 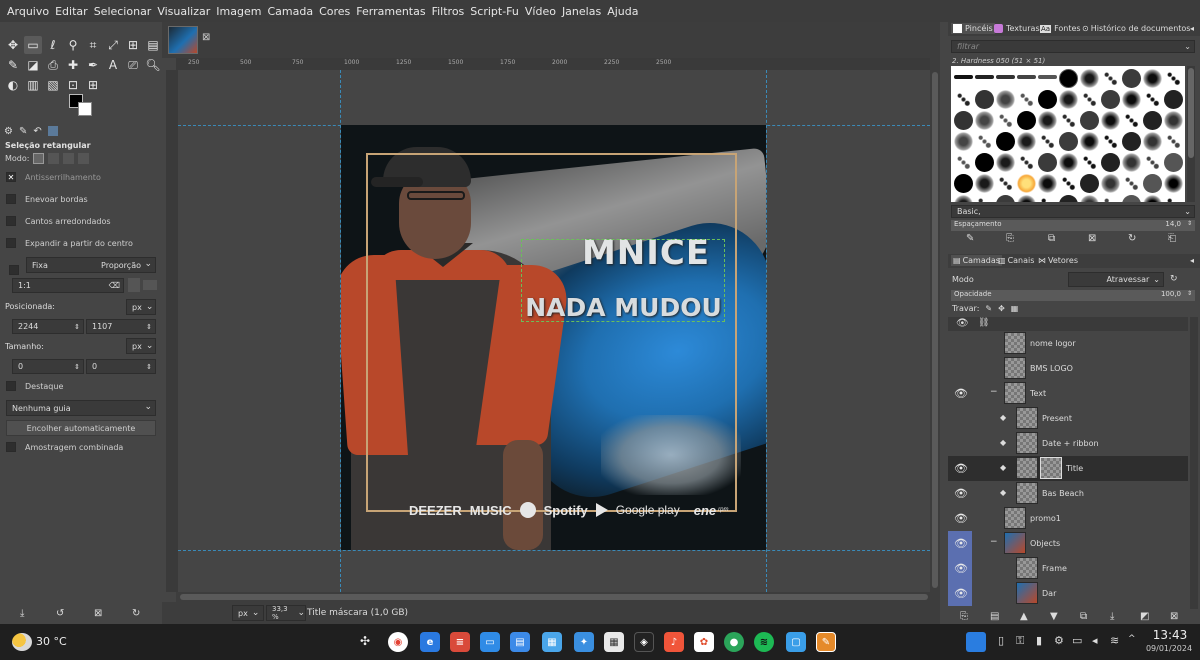 I want to click on gimp-icon: ✎, so click(x=826, y=642).